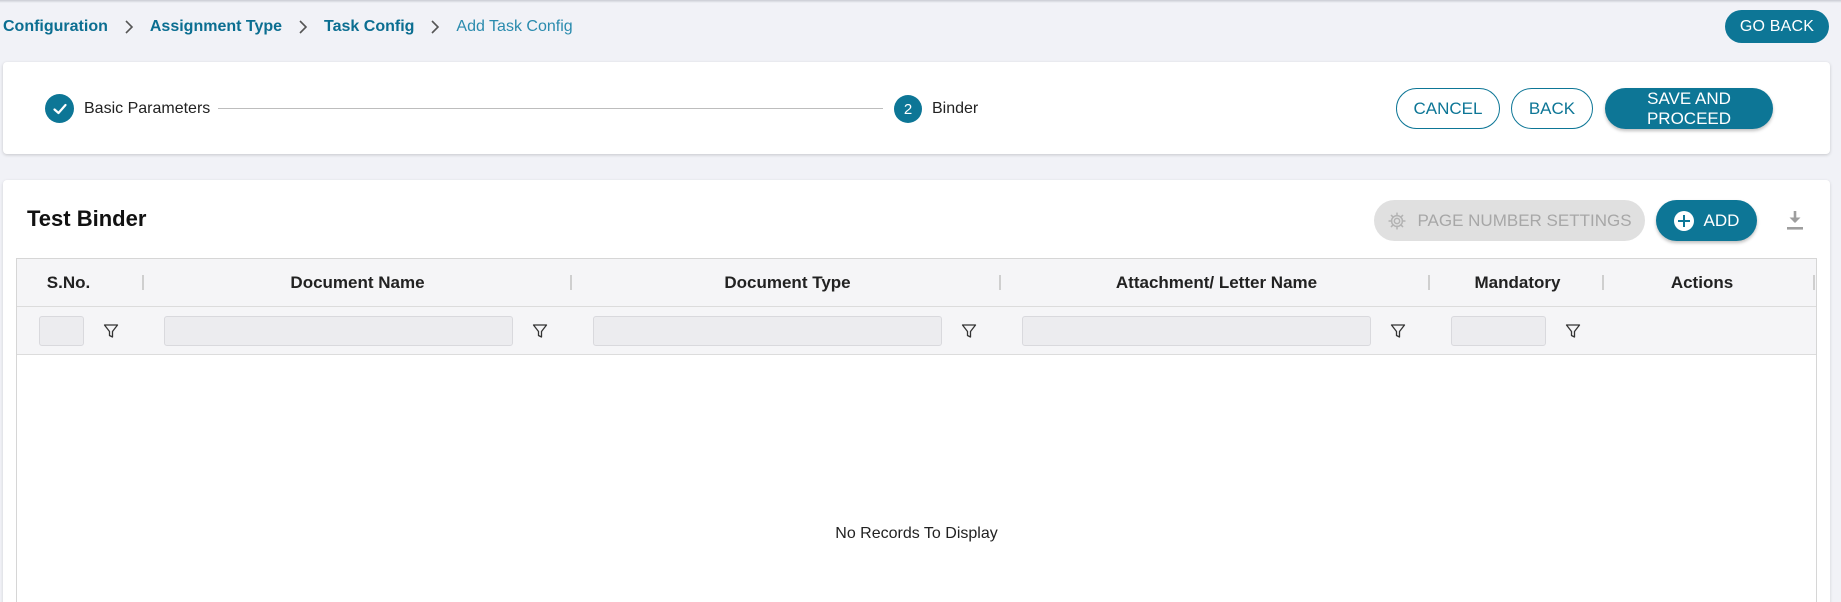 Image resolution: width=1841 pixels, height=602 pixels. I want to click on go-back-button: GO BACK, so click(1777, 26).